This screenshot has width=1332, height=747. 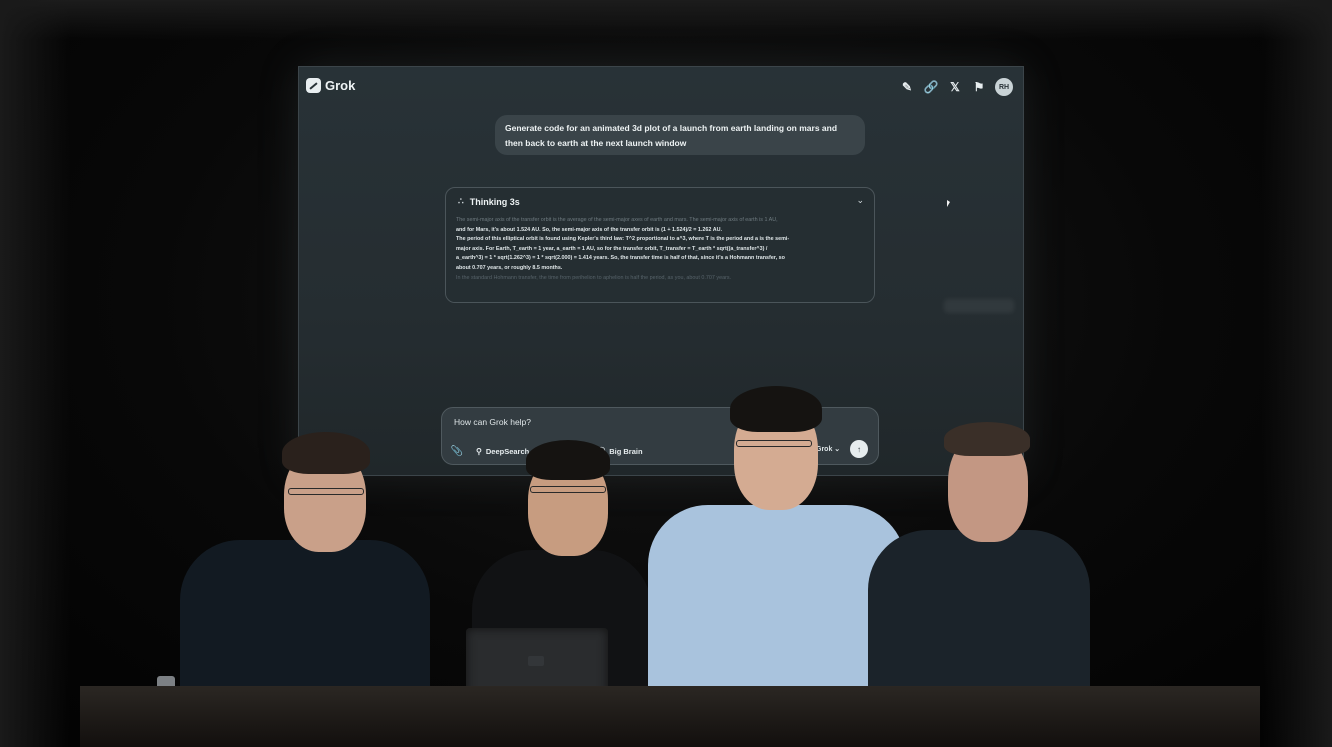 I want to click on top-bar: Grok ✎ 🔗 𝕏 ⚑ RH, so click(x=661, y=87).